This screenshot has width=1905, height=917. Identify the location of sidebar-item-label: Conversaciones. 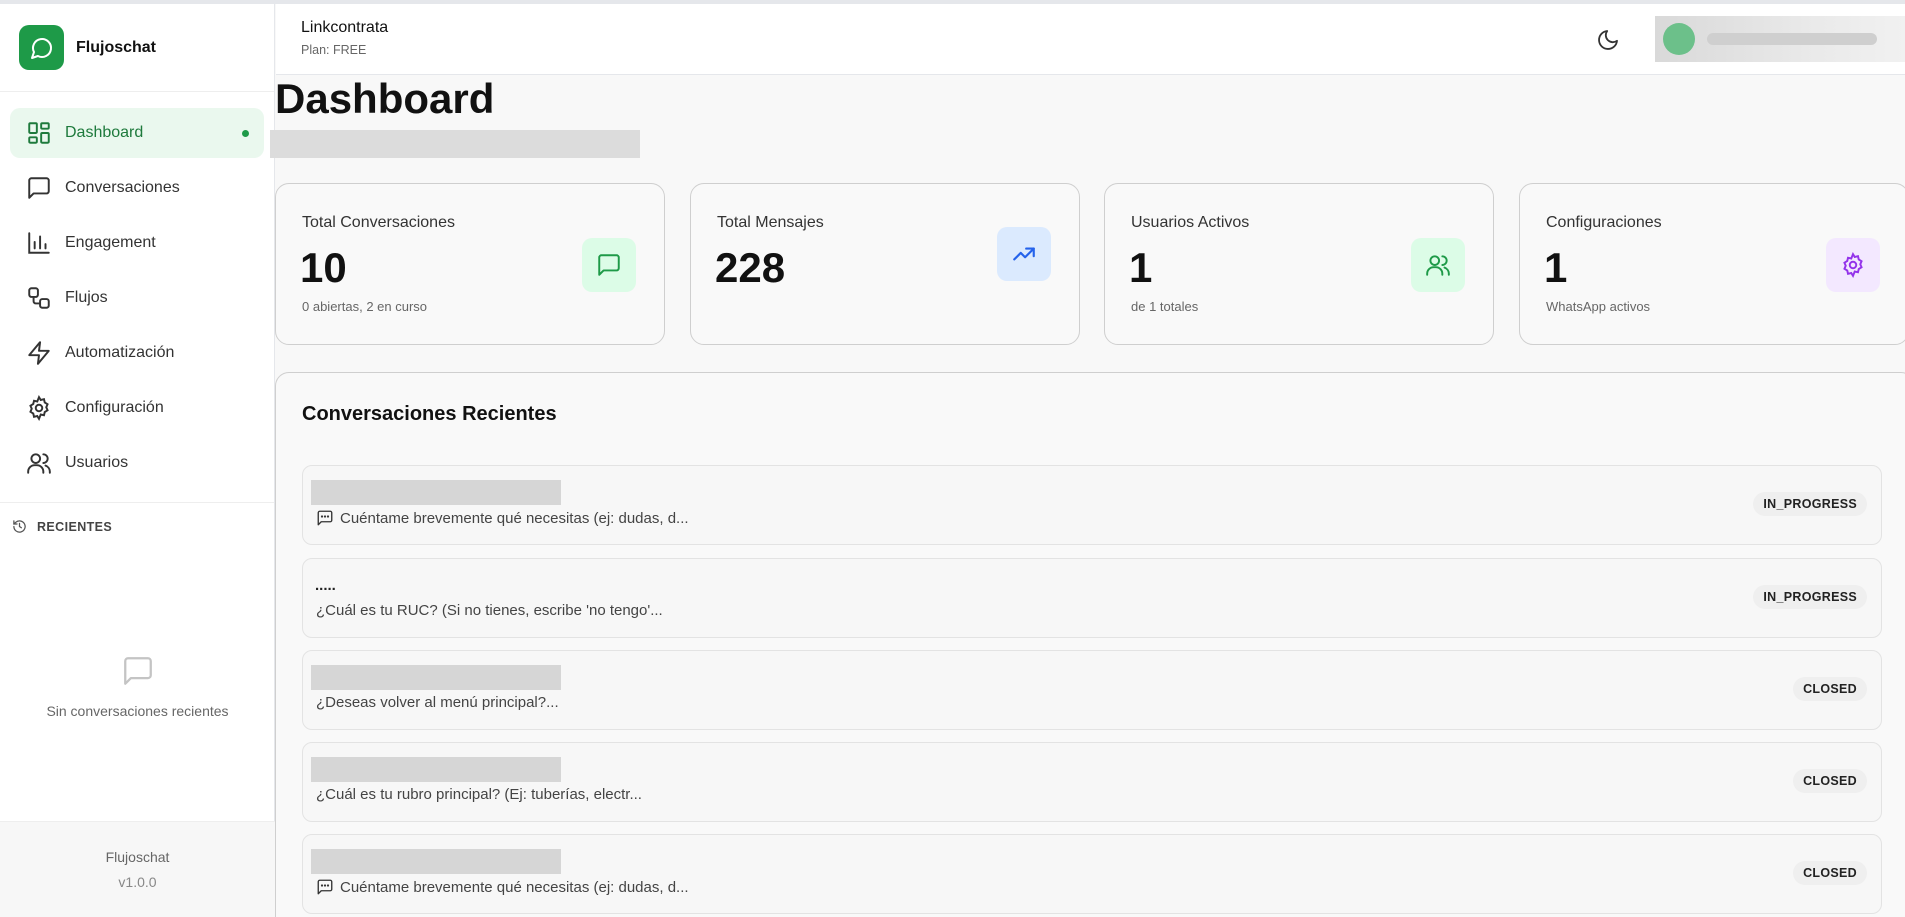
(122, 187).